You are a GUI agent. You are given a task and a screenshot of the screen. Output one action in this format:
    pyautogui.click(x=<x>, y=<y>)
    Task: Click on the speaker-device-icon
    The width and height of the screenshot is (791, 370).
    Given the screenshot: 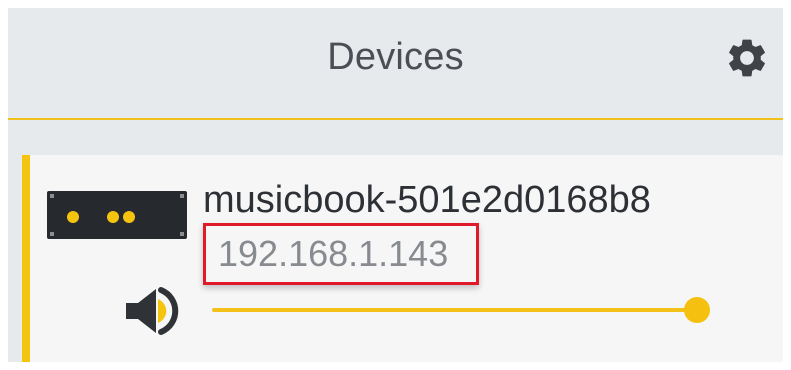 What is the action you would take?
    pyautogui.click(x=117, y=215)
    